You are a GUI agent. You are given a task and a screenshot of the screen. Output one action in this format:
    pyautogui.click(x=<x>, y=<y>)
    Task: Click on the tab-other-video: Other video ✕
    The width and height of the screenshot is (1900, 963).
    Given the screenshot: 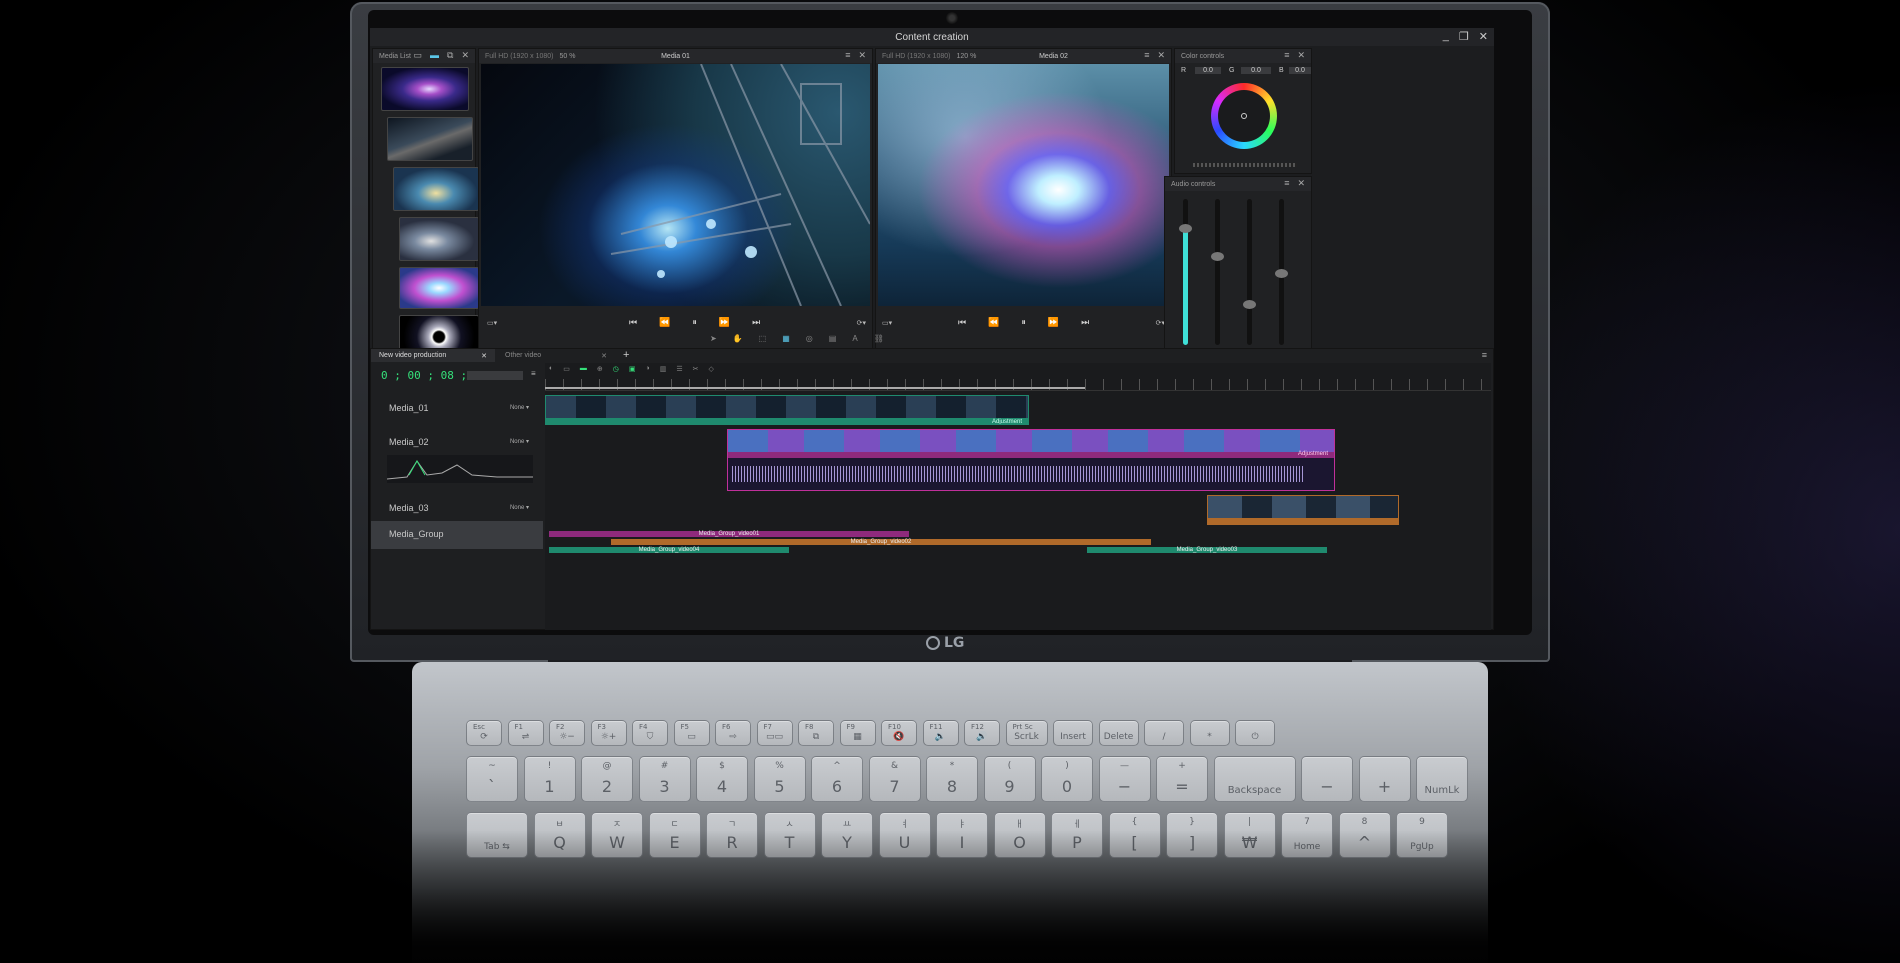 What is the action you would take?
    pyautogui.click(x=556, y=355)
    